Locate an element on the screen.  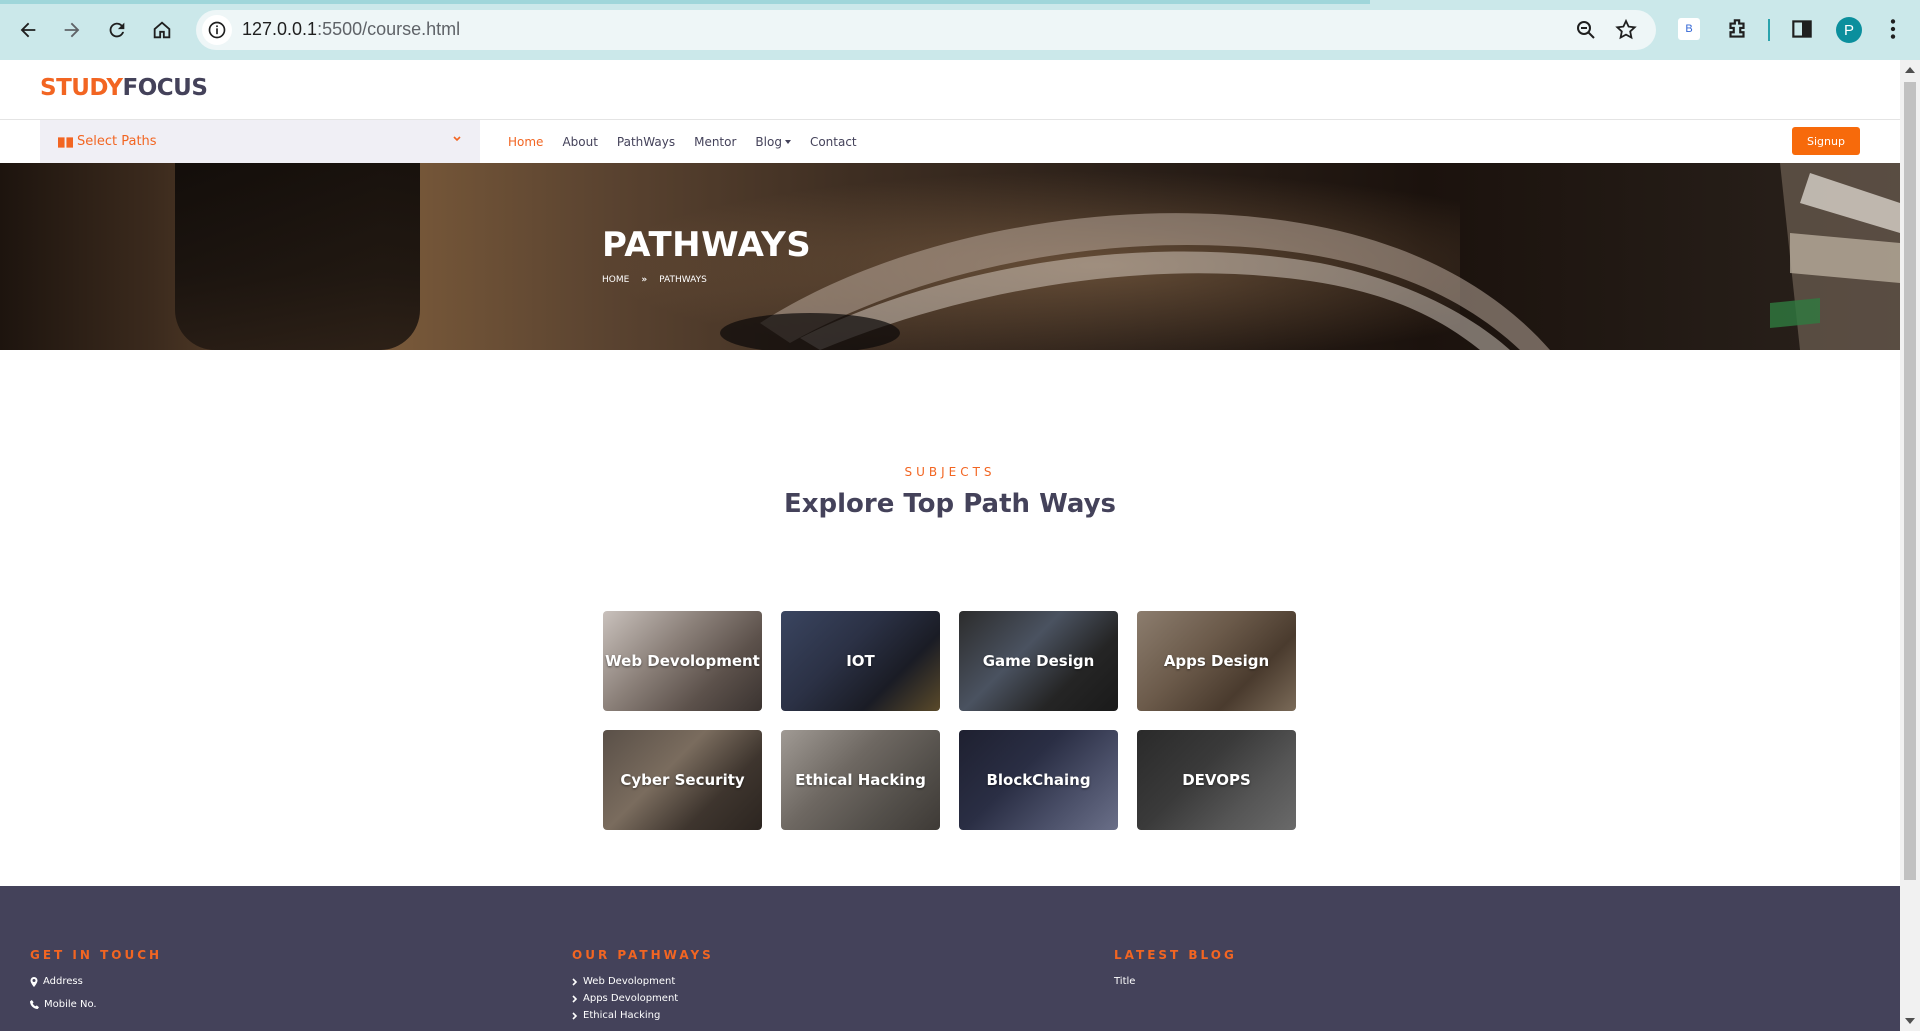
pathway-card-blockchain: BlockChaing is located at coordinates (1038, 780).